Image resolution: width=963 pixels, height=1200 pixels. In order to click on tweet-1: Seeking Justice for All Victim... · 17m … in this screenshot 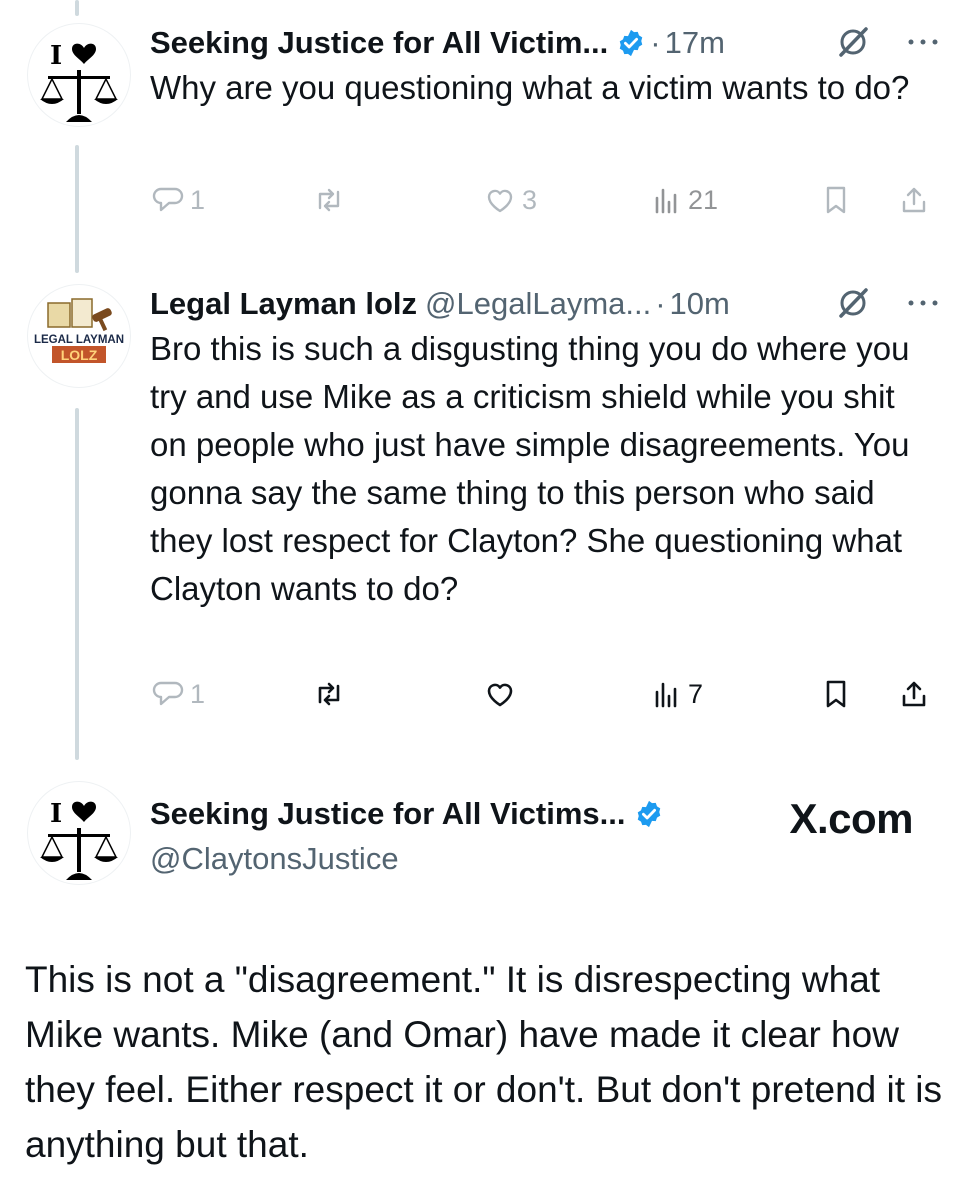, I will do `click(546, 67)`.